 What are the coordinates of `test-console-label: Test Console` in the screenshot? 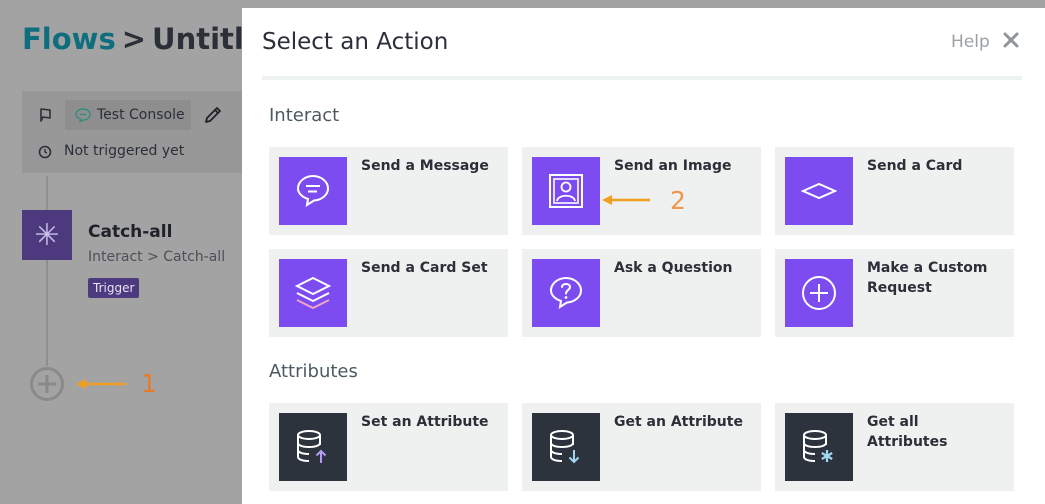 It's located at (141, 115).